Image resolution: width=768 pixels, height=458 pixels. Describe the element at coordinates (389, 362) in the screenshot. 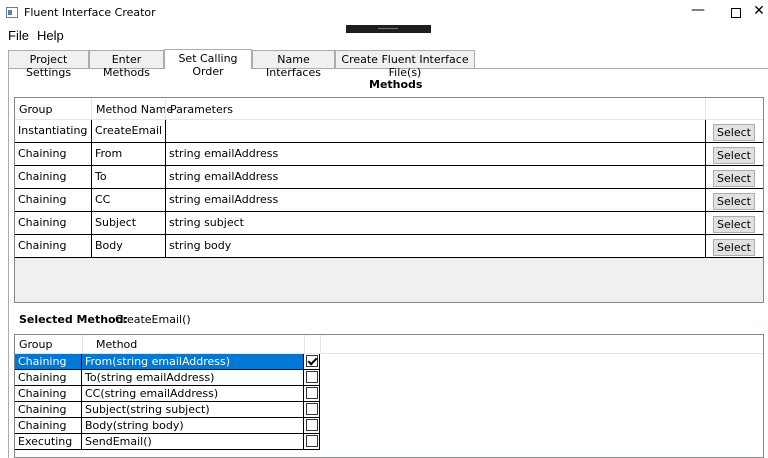

I see `table-row: Chaining From(string emailAddress)` at that location.